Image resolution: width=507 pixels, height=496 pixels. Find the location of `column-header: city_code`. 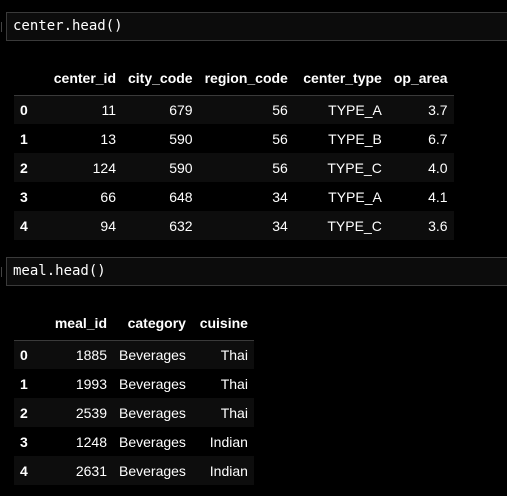

column-header: city_code is located at coordinates (160, 78).